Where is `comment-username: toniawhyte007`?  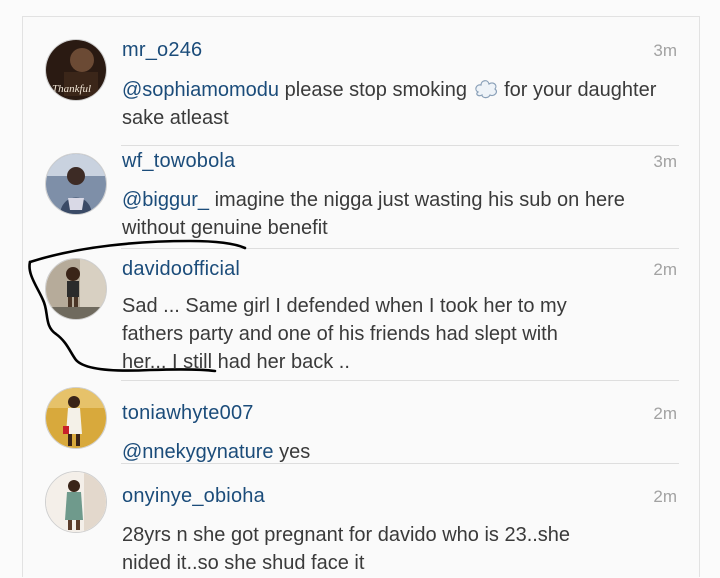
comment-username: toniawhyte007 is located at coordinates (188, 413).